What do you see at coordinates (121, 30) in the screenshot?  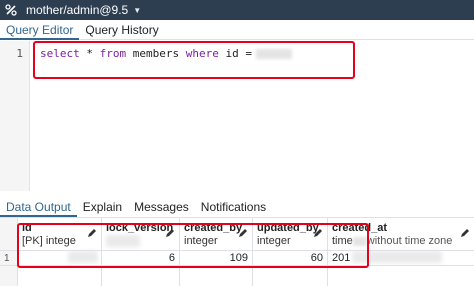 I see `tab-query-history: Query History` at bounding box center [121, 30].